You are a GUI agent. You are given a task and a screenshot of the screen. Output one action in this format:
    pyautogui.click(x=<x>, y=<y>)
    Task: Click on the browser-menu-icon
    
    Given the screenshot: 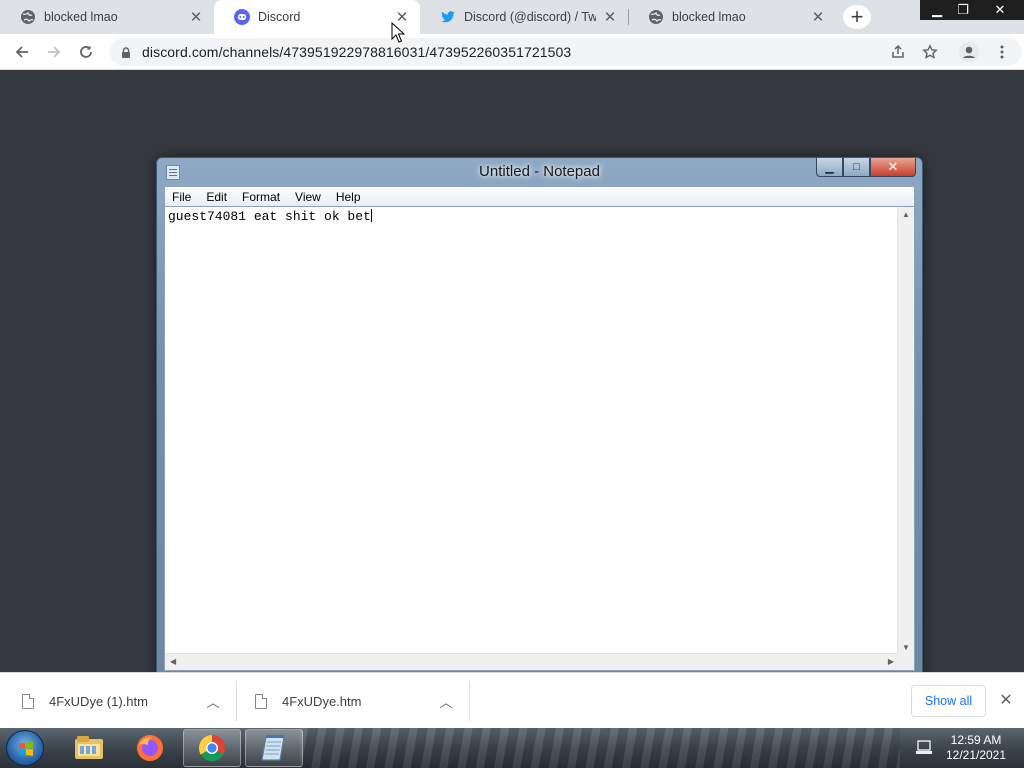 What is the action you would take?
    pyautogui.click(x=1002, y=52)
    